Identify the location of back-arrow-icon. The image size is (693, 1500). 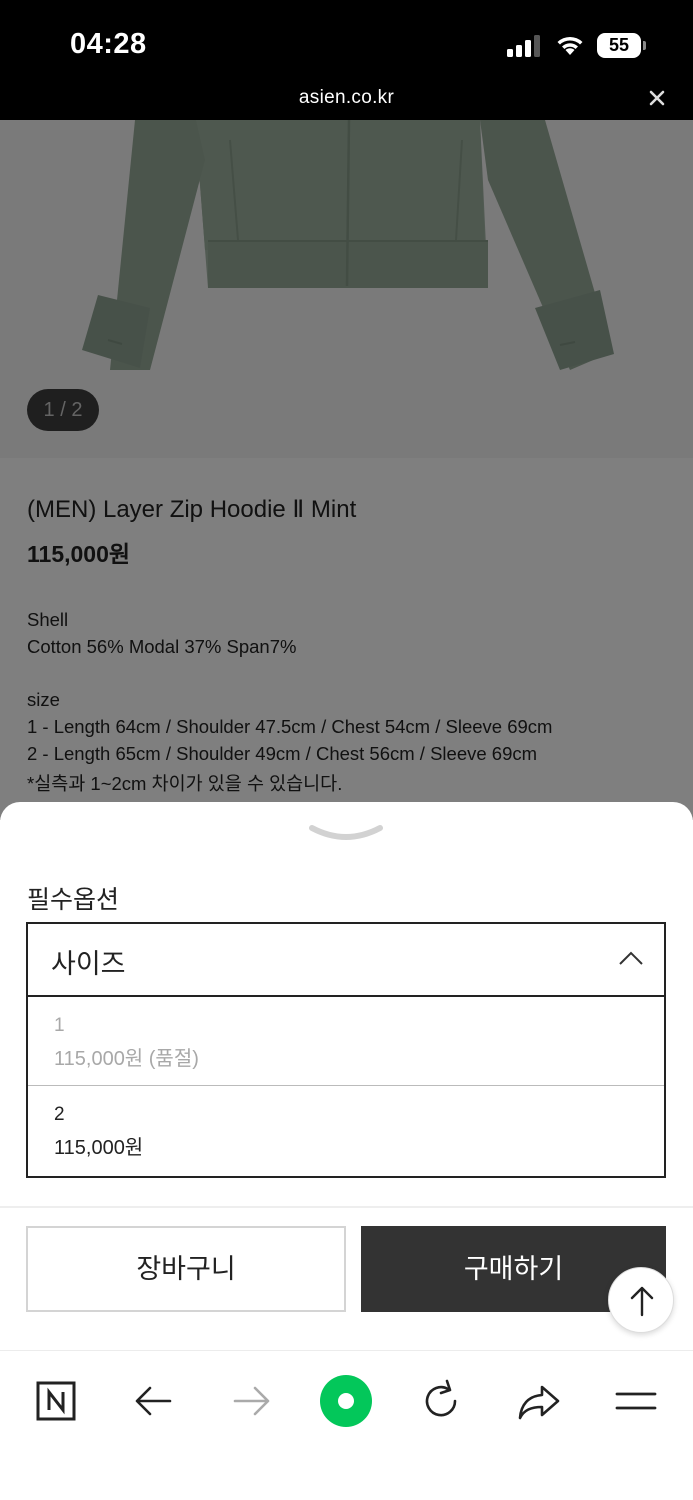
(153, 1401).